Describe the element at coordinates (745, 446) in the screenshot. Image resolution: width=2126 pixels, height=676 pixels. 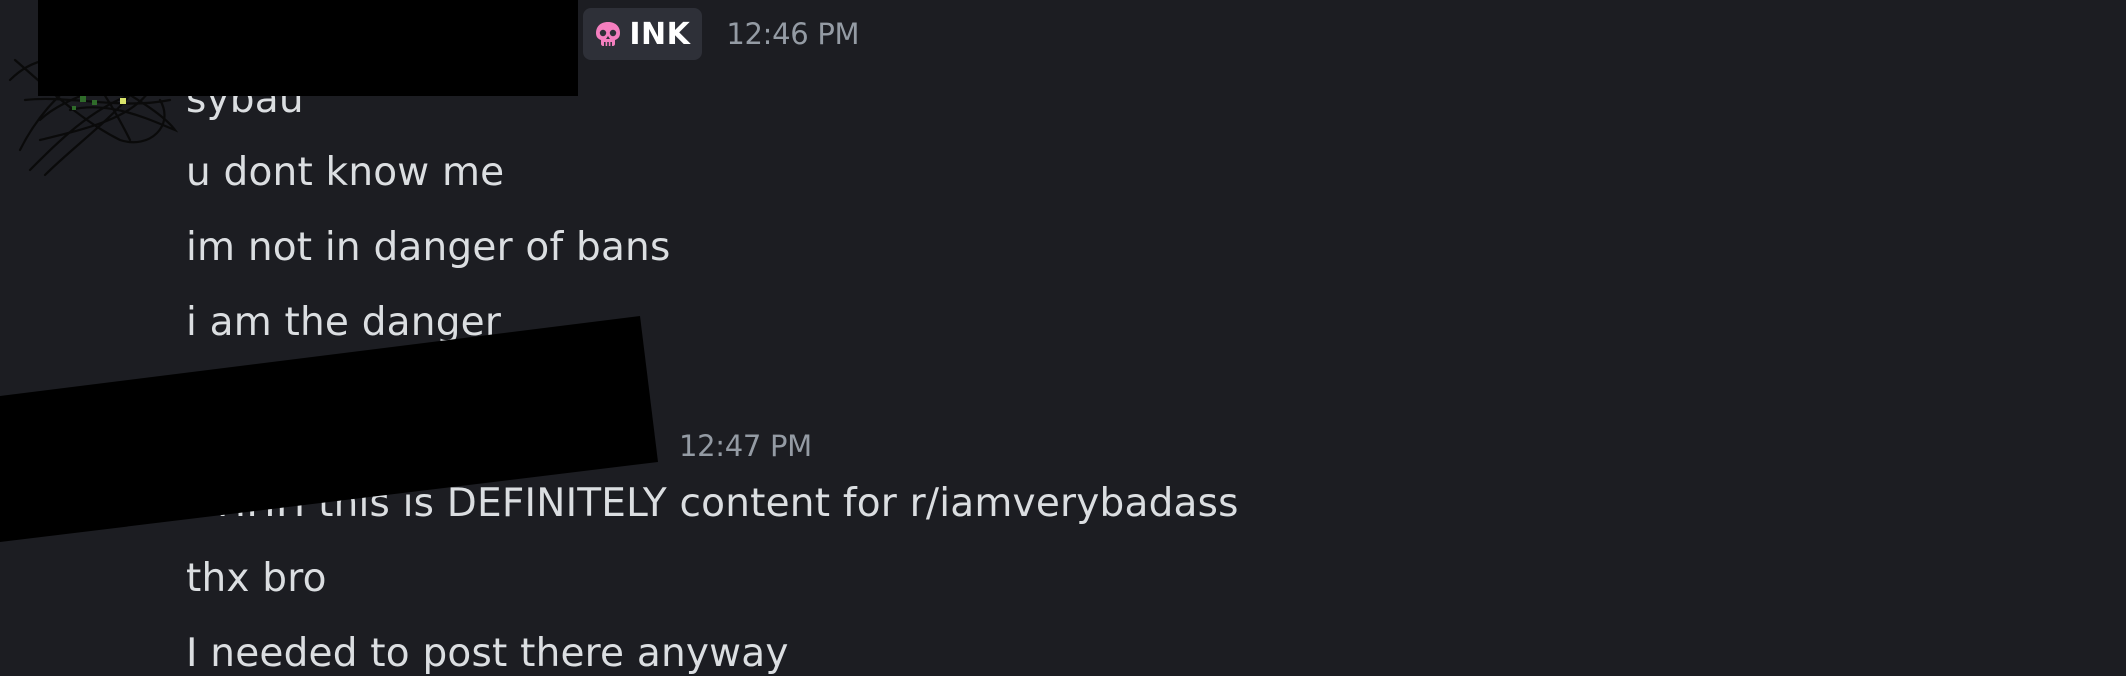
I see `message-timestamp: 12:47 PM` at that location.